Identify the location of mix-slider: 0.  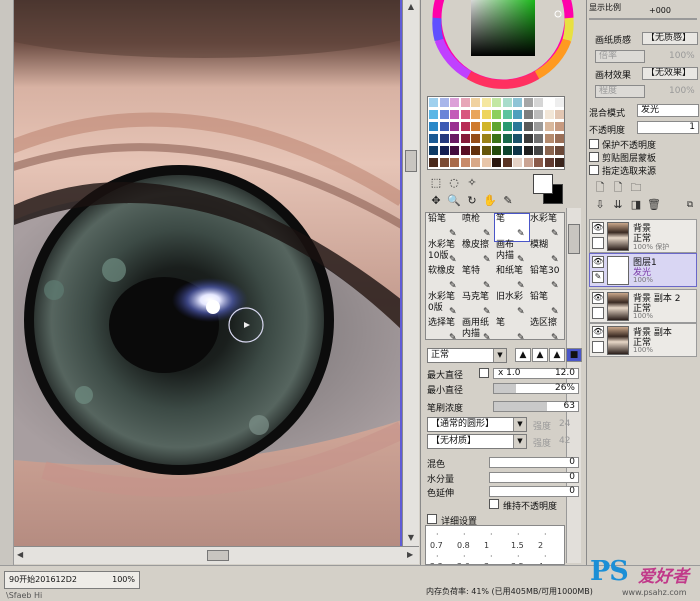
(534, 462).